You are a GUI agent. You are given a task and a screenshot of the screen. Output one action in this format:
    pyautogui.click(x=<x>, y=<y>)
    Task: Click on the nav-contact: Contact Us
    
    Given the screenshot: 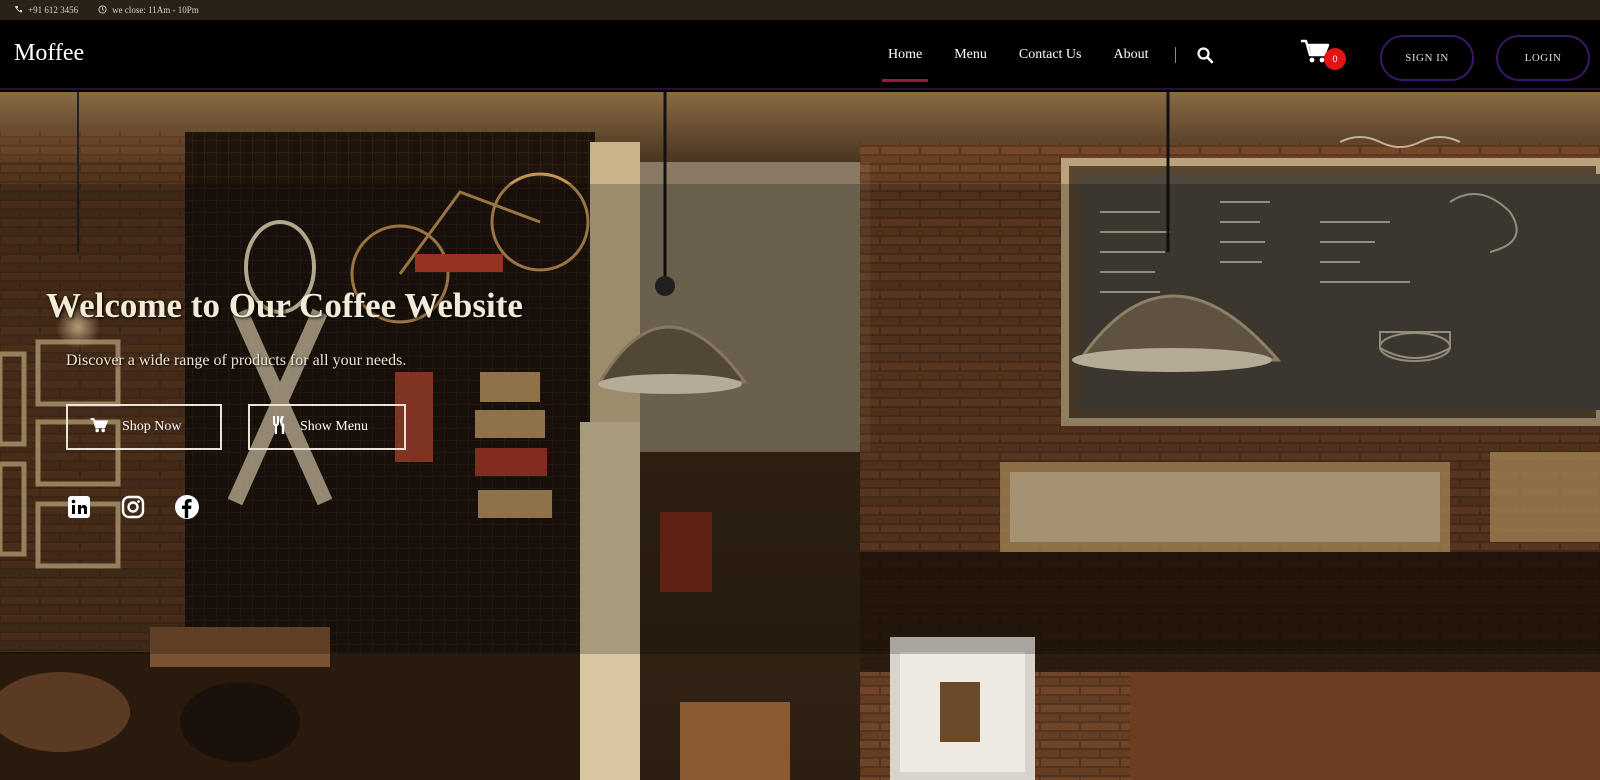 What is the action you would take?
    pyautogui.click(x=1050, y=55)
    